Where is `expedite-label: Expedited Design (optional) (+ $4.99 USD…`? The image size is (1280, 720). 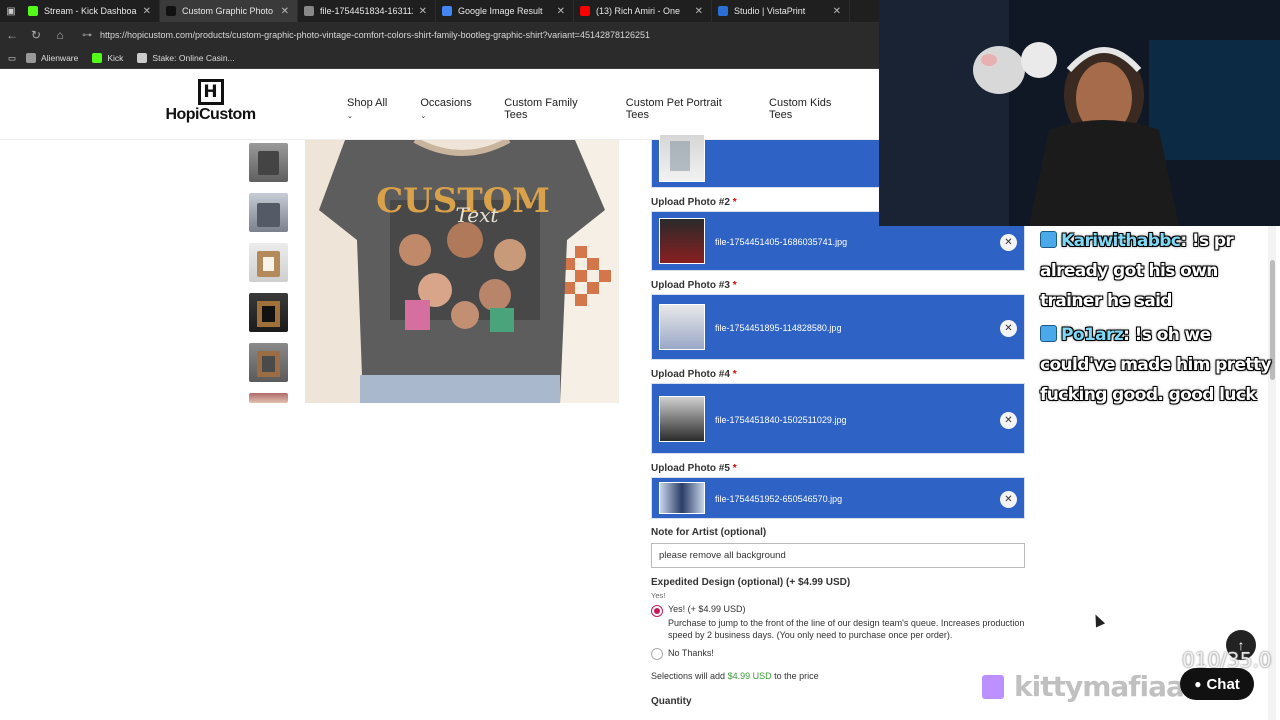
expedite-label: Expedited Design (optional) (+ $4.99 USD… is located at coordinates (751, 582).